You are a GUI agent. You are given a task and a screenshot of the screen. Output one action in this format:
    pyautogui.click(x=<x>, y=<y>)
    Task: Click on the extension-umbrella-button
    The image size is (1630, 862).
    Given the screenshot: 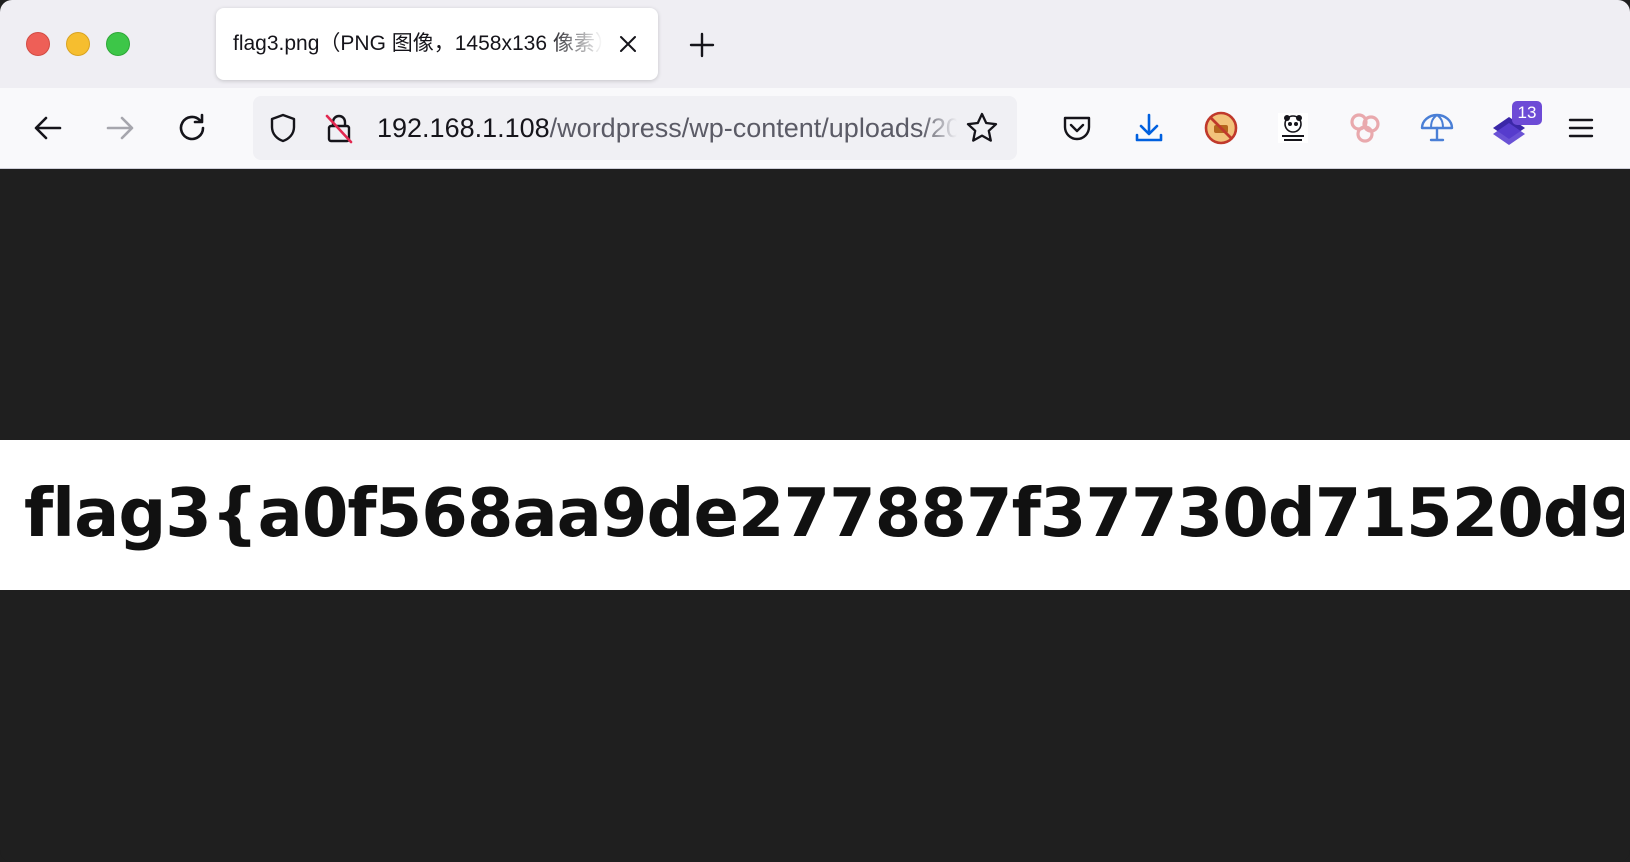 What is the action you would take?
    pyautogui.click(x=1437, y=128)
    